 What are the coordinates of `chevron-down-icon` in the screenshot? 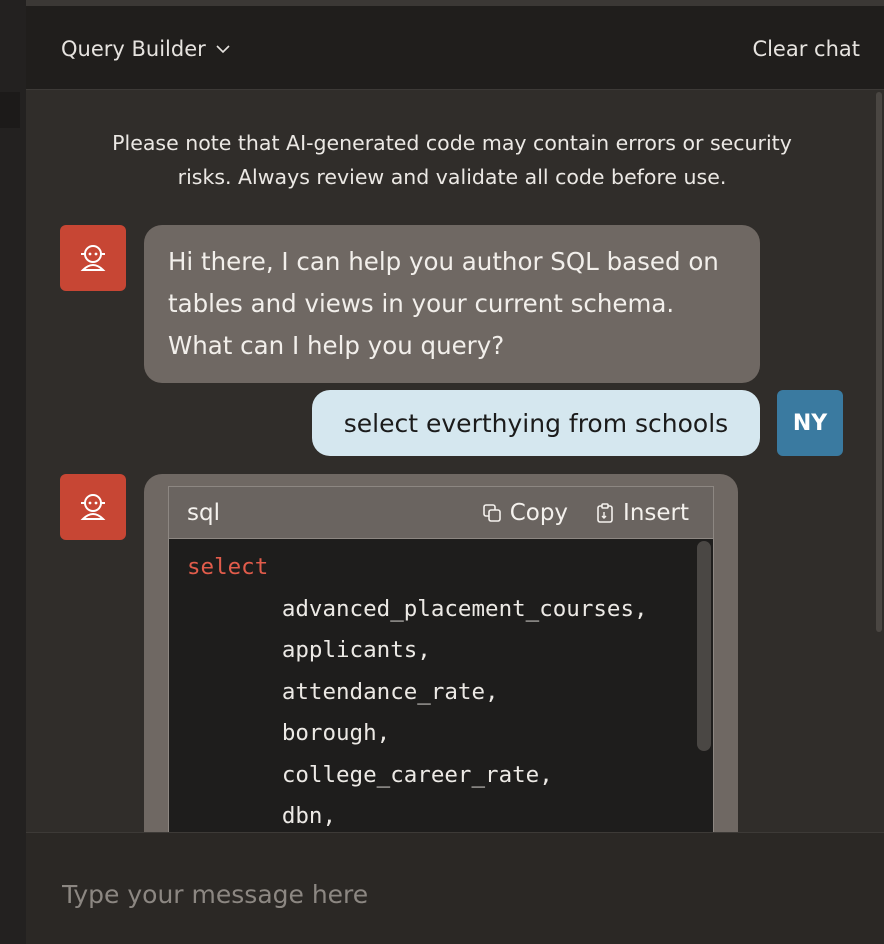 It's located at (223, 49).